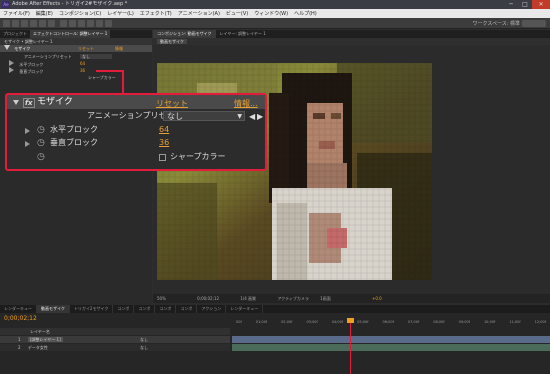 The width and height of the screenshot is (550, 374). What do you see at coordinates (44, 13) in the screenshot?
I see `menu-edit: 編集(E)` at bounding box center [44, 13].